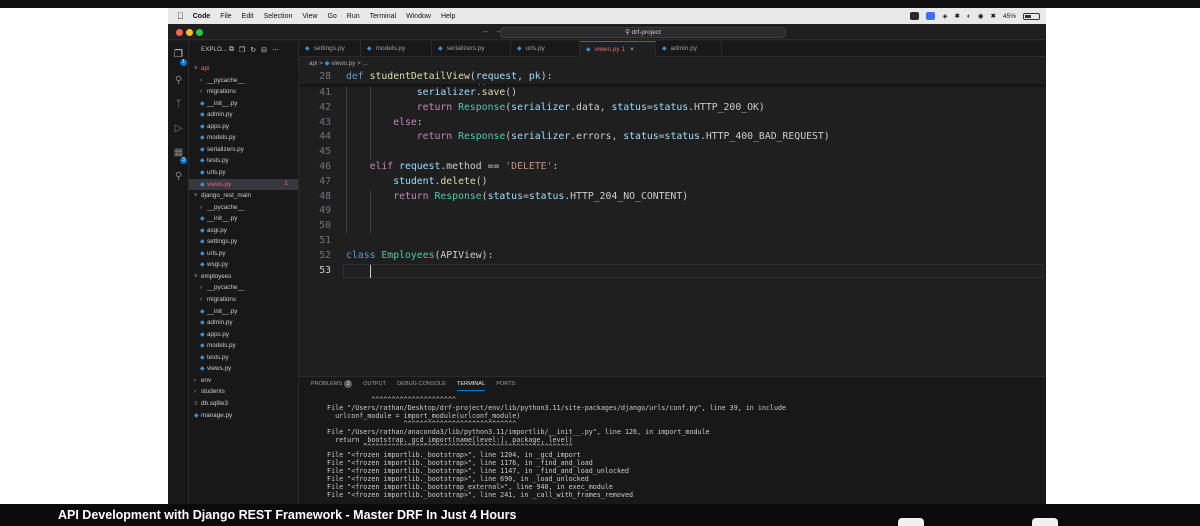 This screenshot has width=1200, height=526. What do you see at coordinates (632, 49) in the screenshot?
I see `close-icon: ×` at bounding box center [632, 49].